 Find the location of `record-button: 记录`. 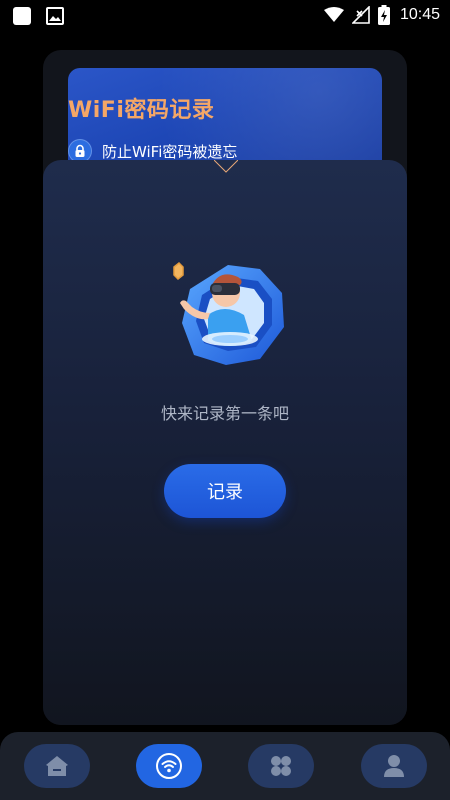

record-button: 记录 is located at coordinates (225, 491).